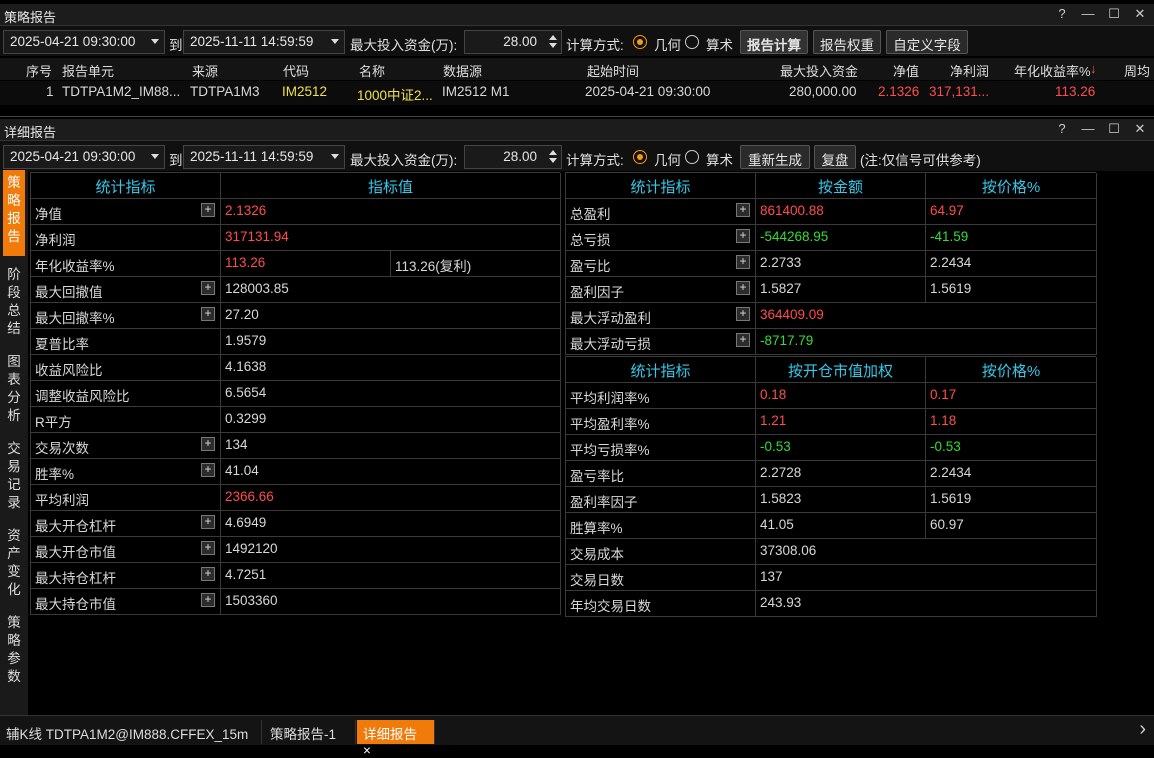  I want to click on custom-fields-button: 自定义字段, so click(927, 42).